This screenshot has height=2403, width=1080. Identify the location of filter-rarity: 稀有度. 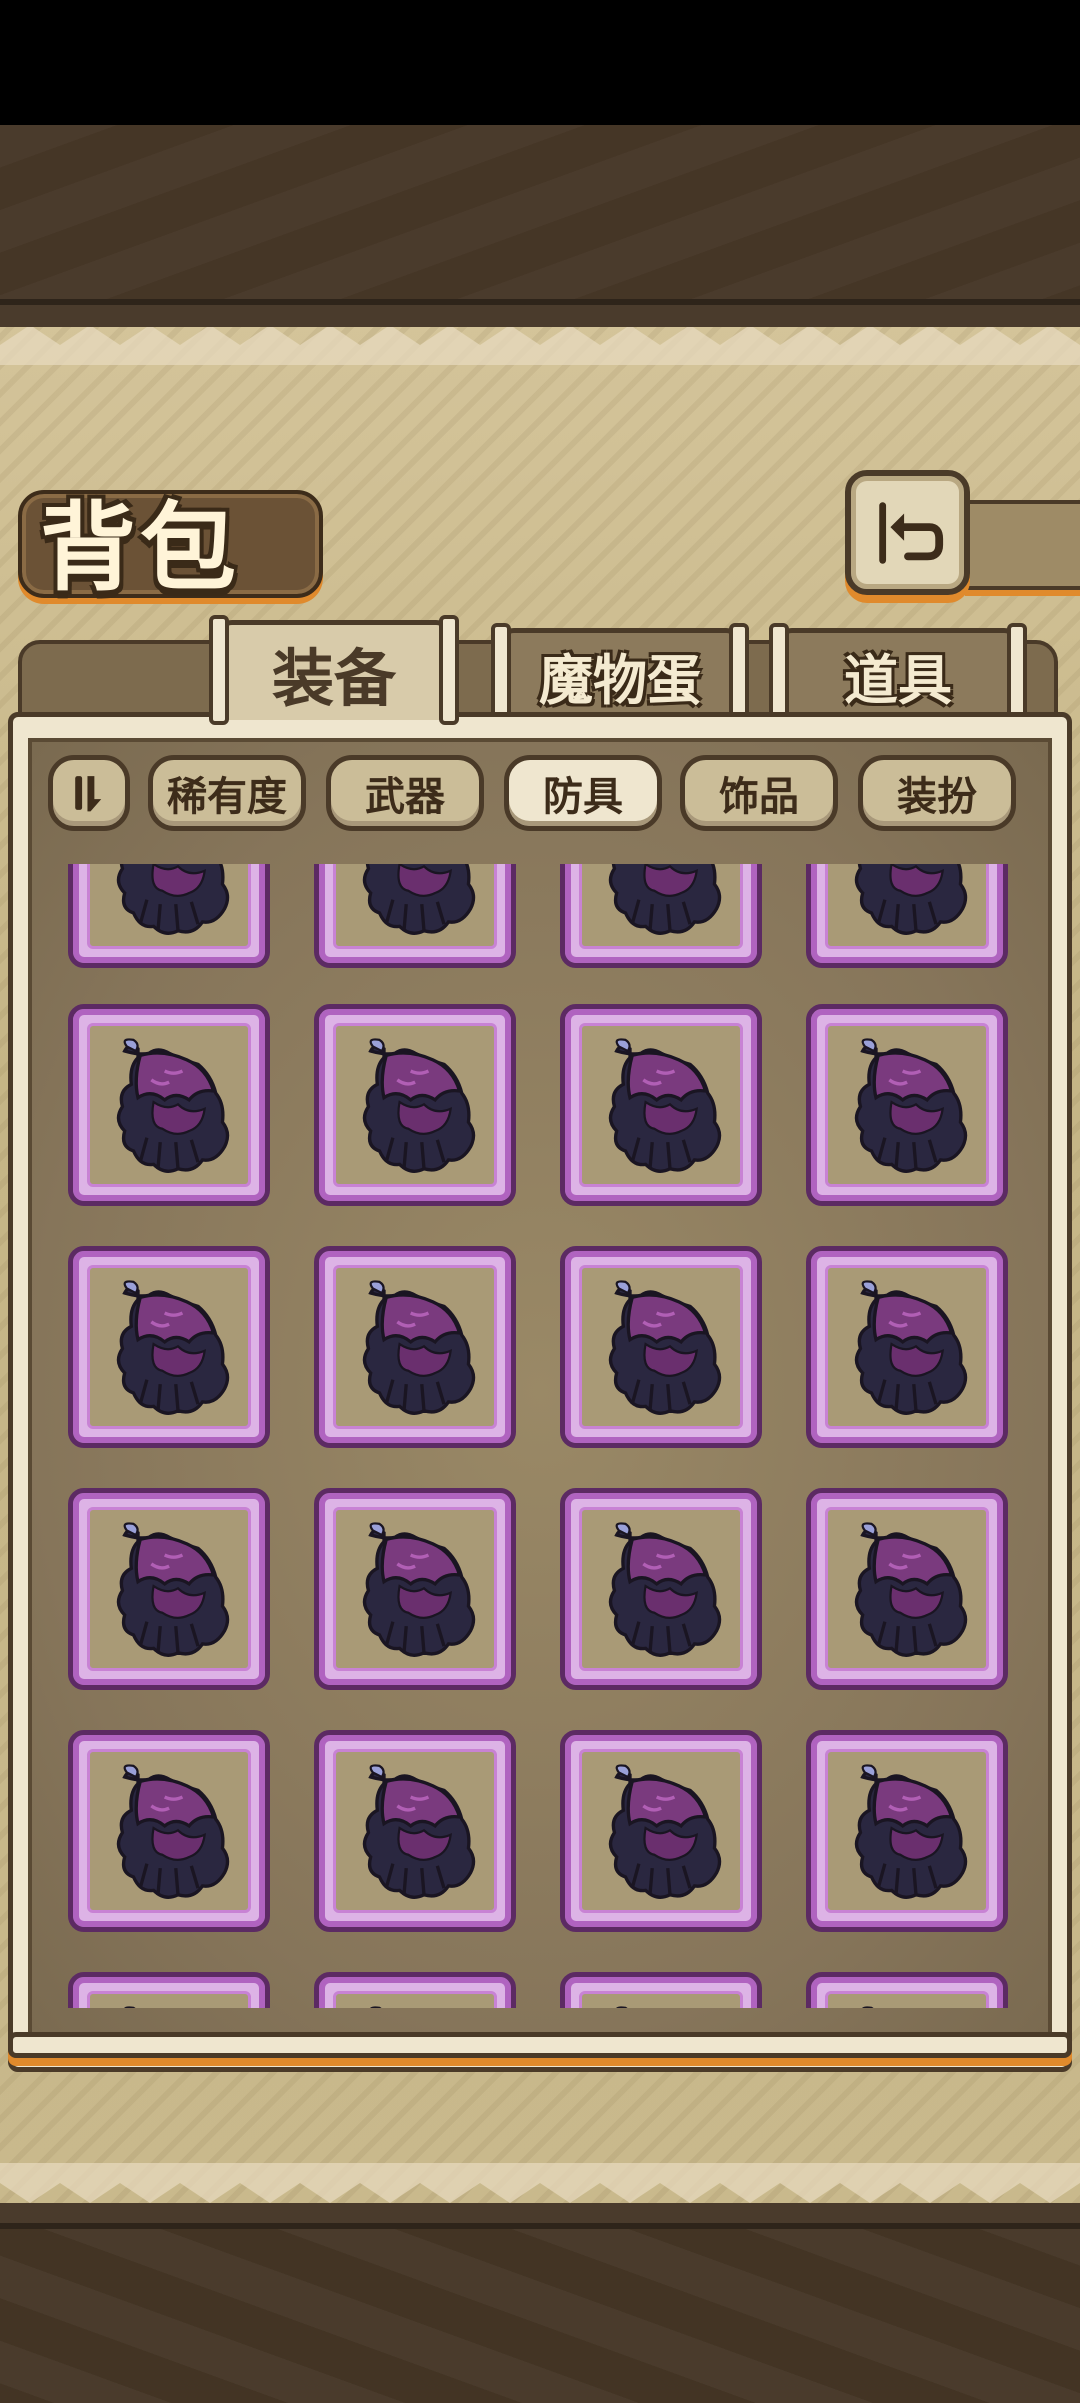
(227, 793).